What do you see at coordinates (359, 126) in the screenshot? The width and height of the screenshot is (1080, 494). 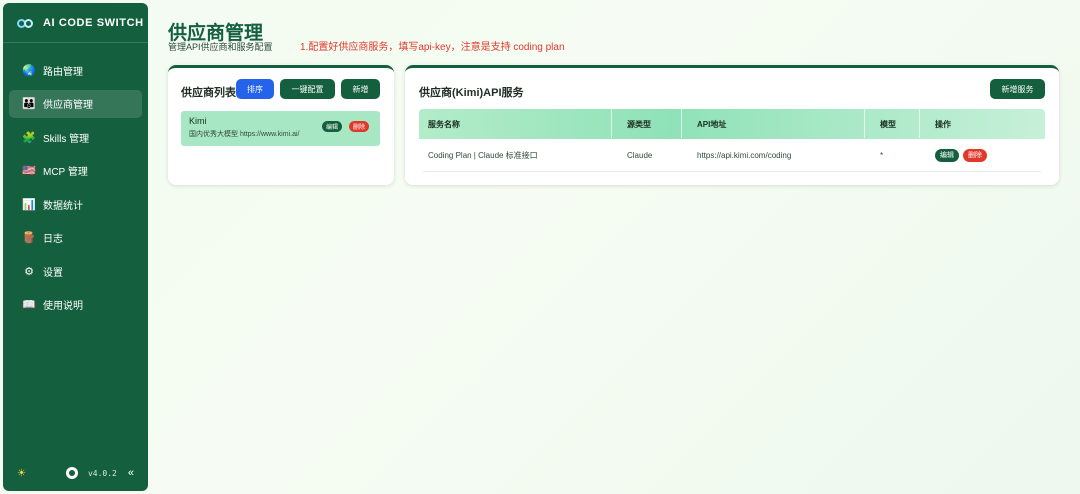 I see `delete-provider-button: 删除` at bounding box center [359, 126].